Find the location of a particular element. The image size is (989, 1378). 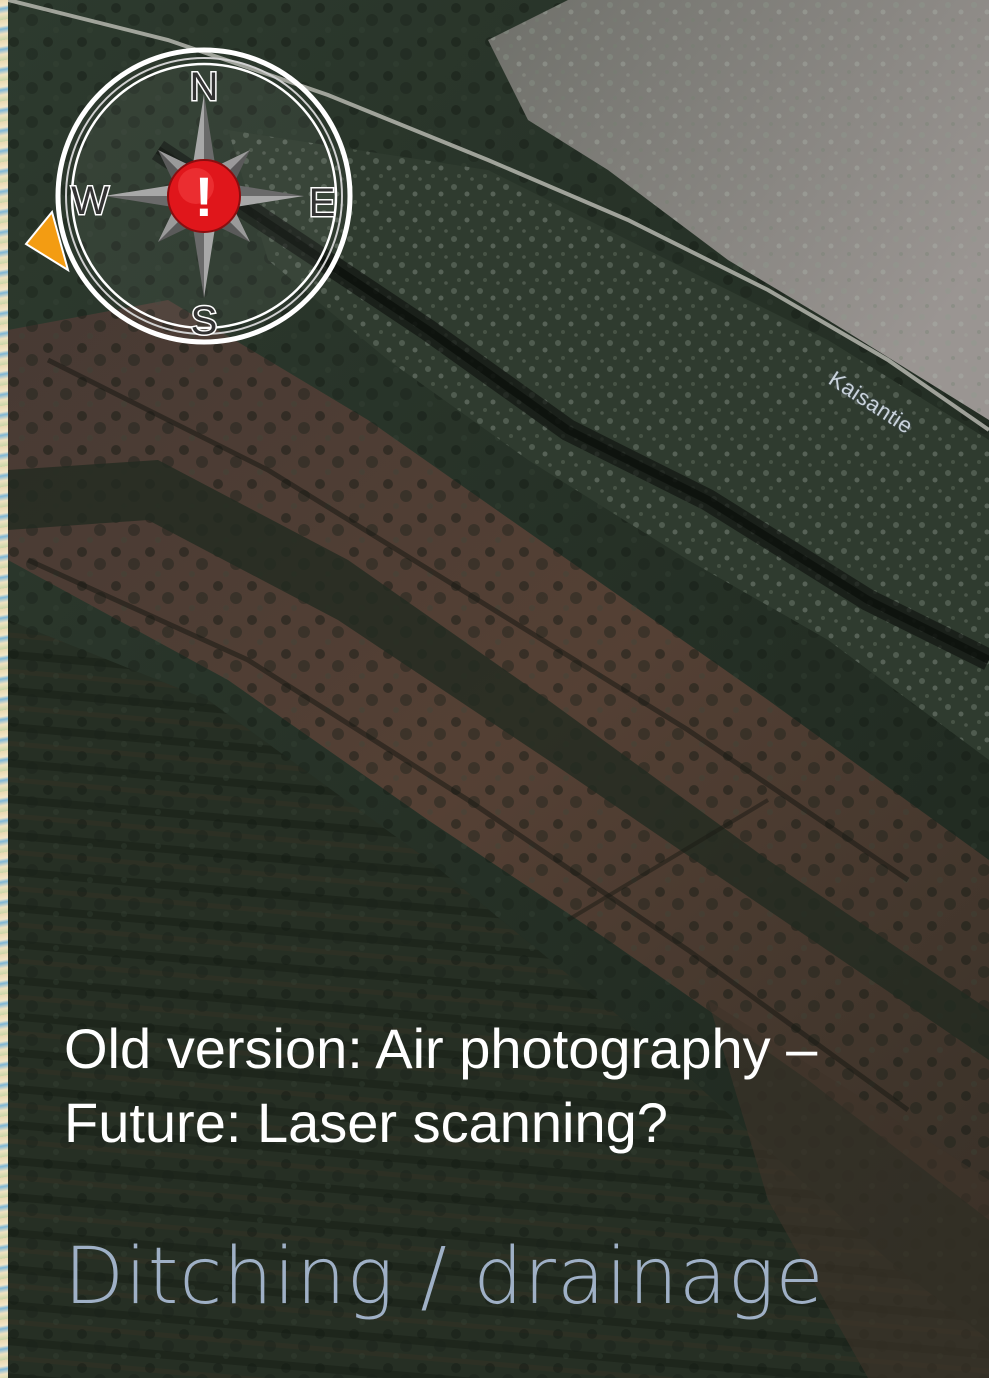

compass-west-label: W is located at coordinates (90, 201).